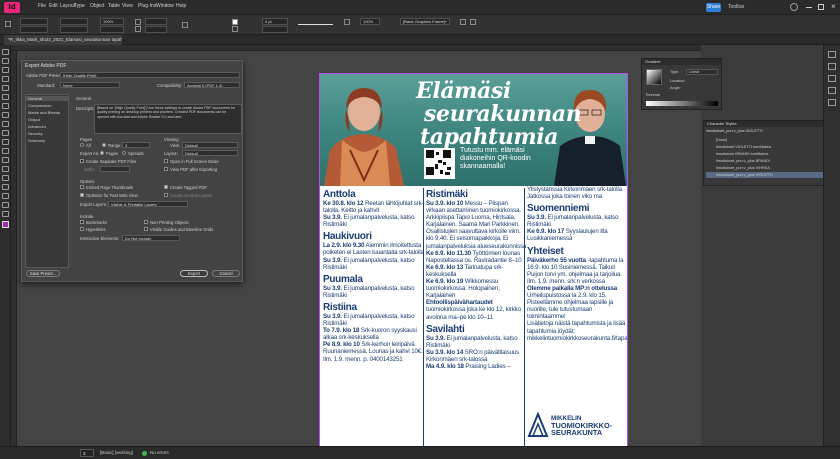  I want to click on rectangle-frame-tool-icon, so click(5, 133).